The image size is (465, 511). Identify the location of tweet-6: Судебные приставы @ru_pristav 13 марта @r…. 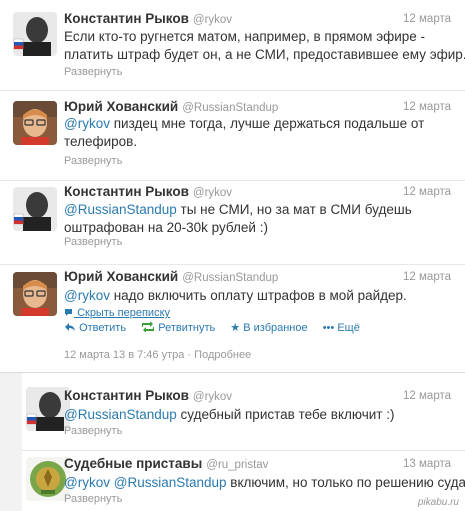
(243, 481).